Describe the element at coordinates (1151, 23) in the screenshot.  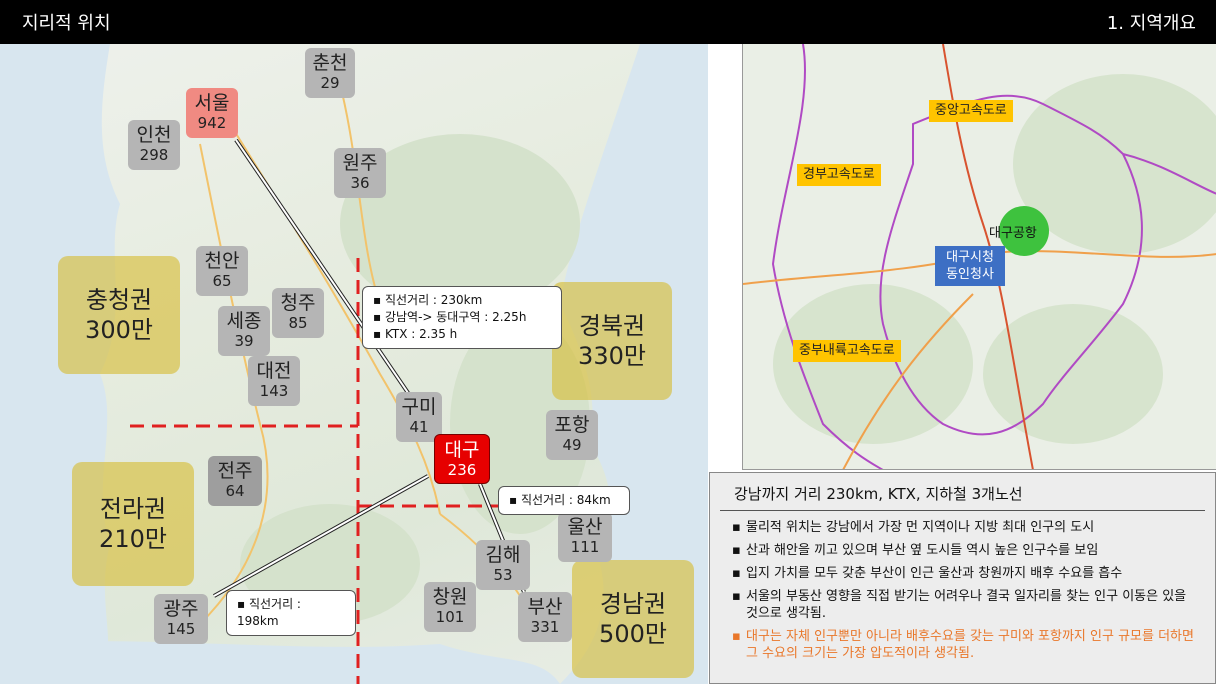
I see `section-label: 1. 지역개요` at that location.